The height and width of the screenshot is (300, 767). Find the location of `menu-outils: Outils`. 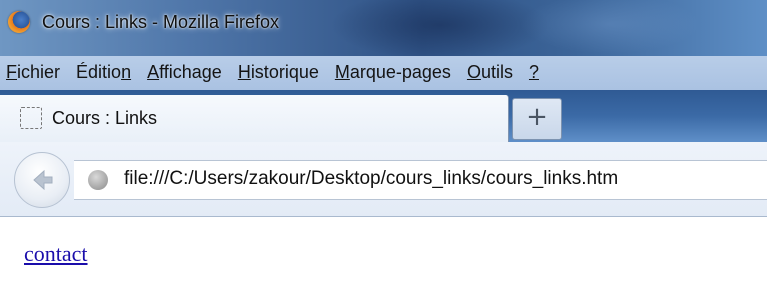

menu-outils: Outils is located at coordinates (490, 72).